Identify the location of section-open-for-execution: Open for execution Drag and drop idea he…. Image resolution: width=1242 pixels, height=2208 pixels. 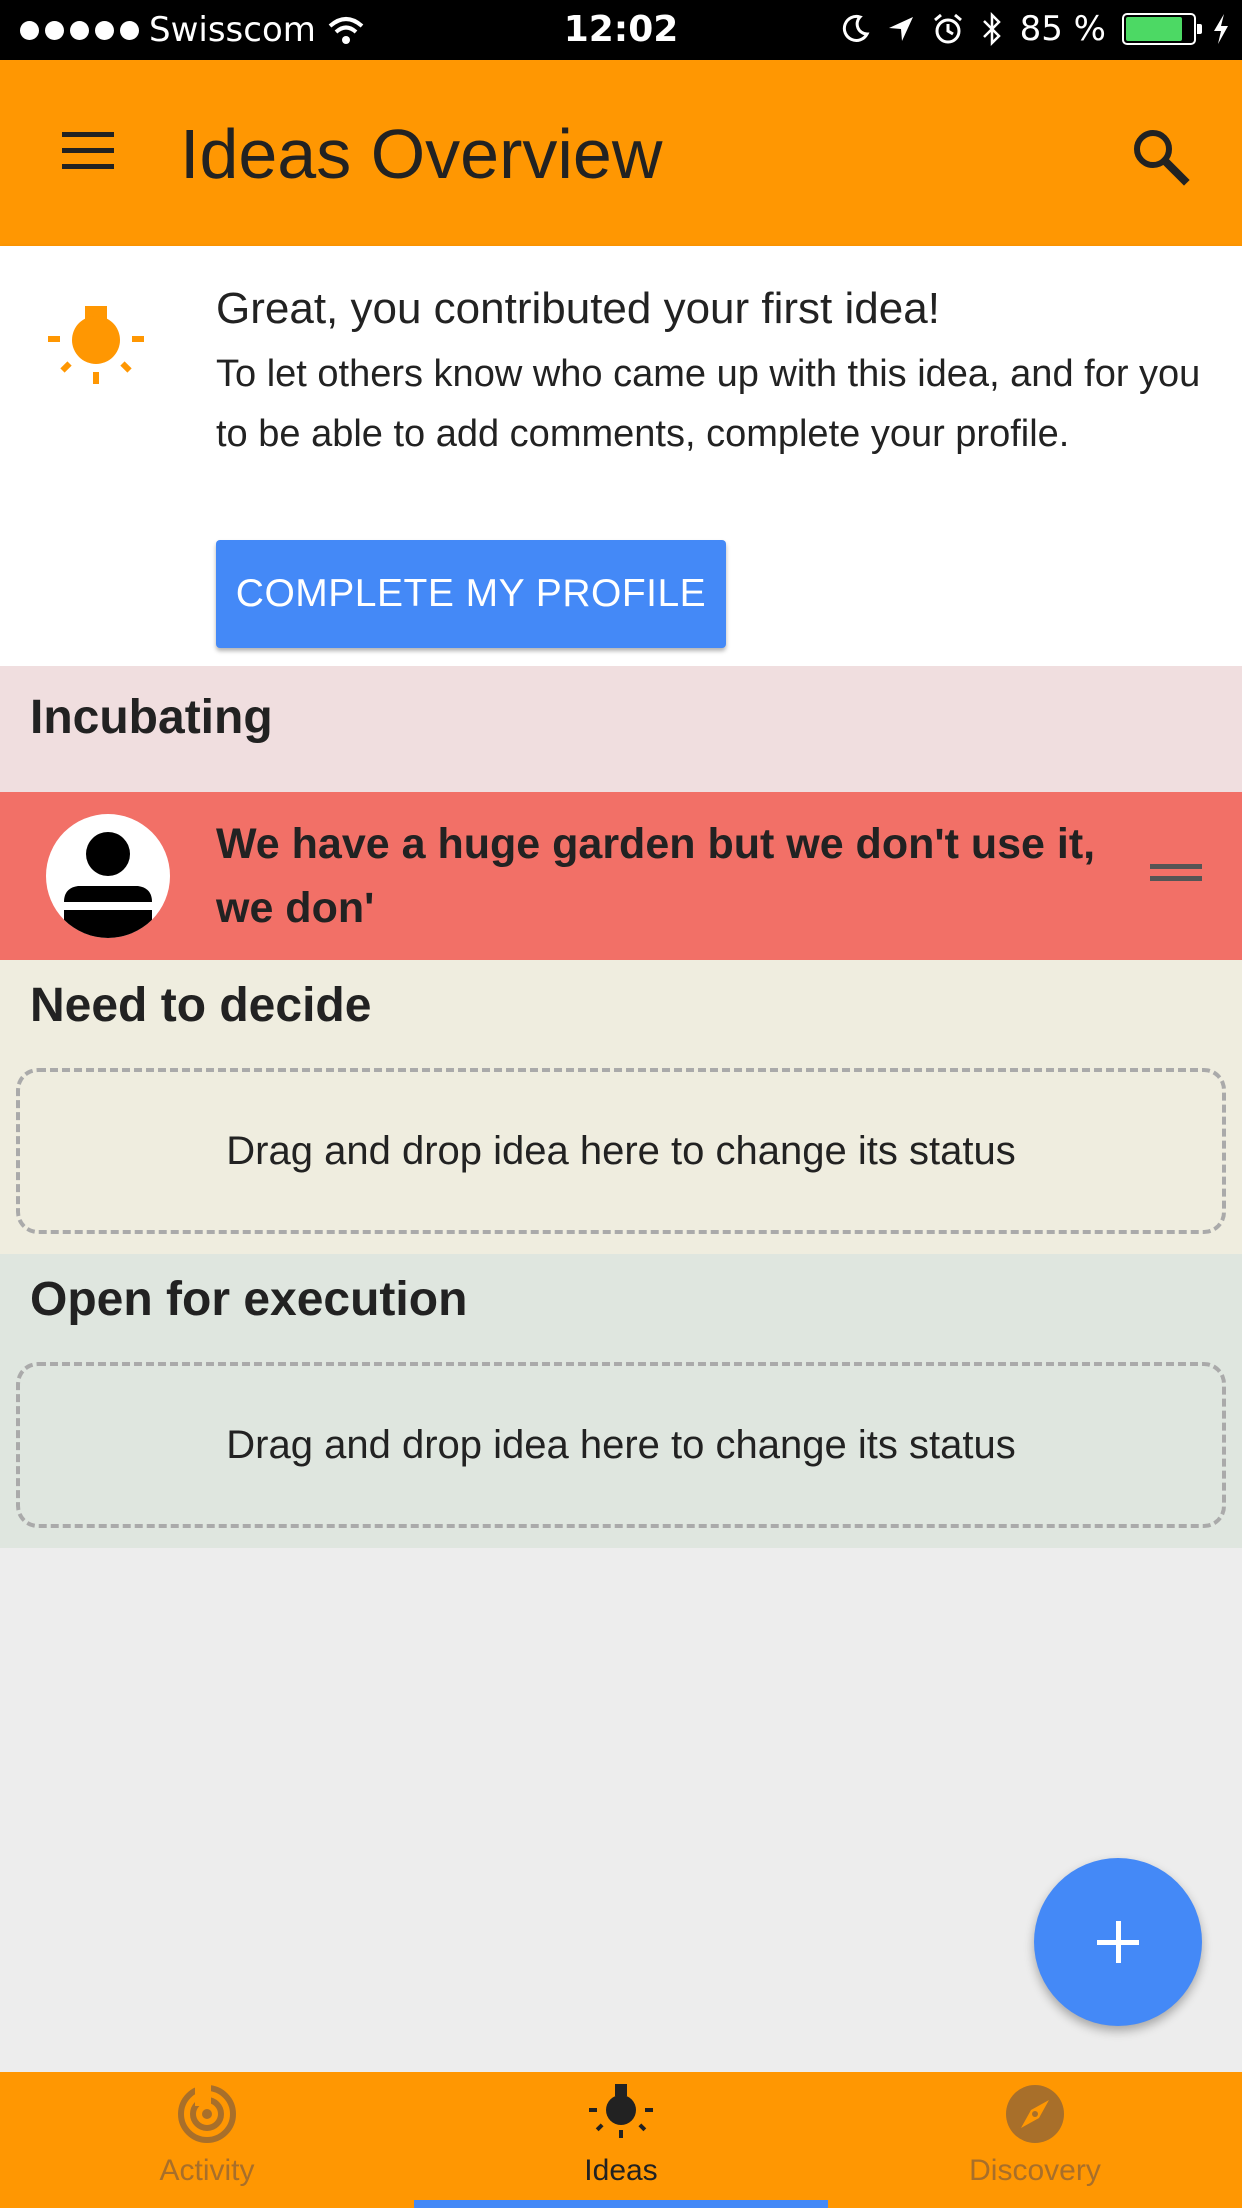
(621, 1401).